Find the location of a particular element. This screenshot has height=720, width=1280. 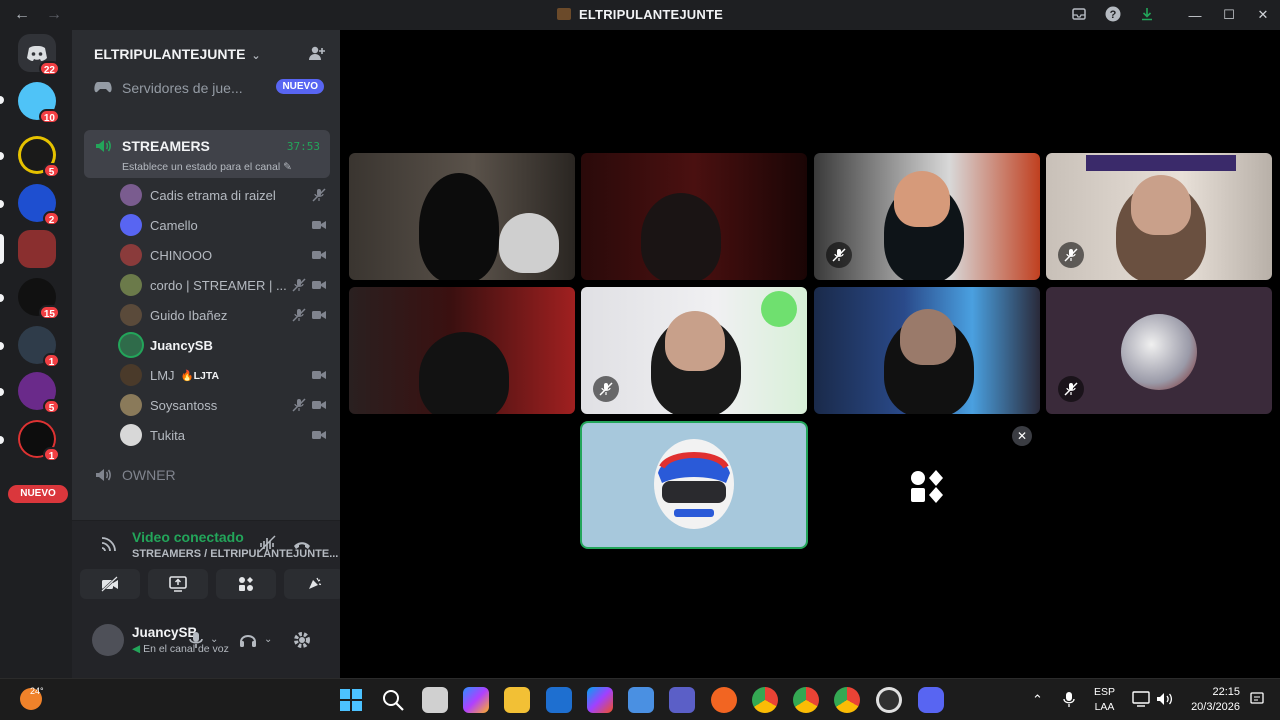

headphones-icon is located at coordinates (248, 640).